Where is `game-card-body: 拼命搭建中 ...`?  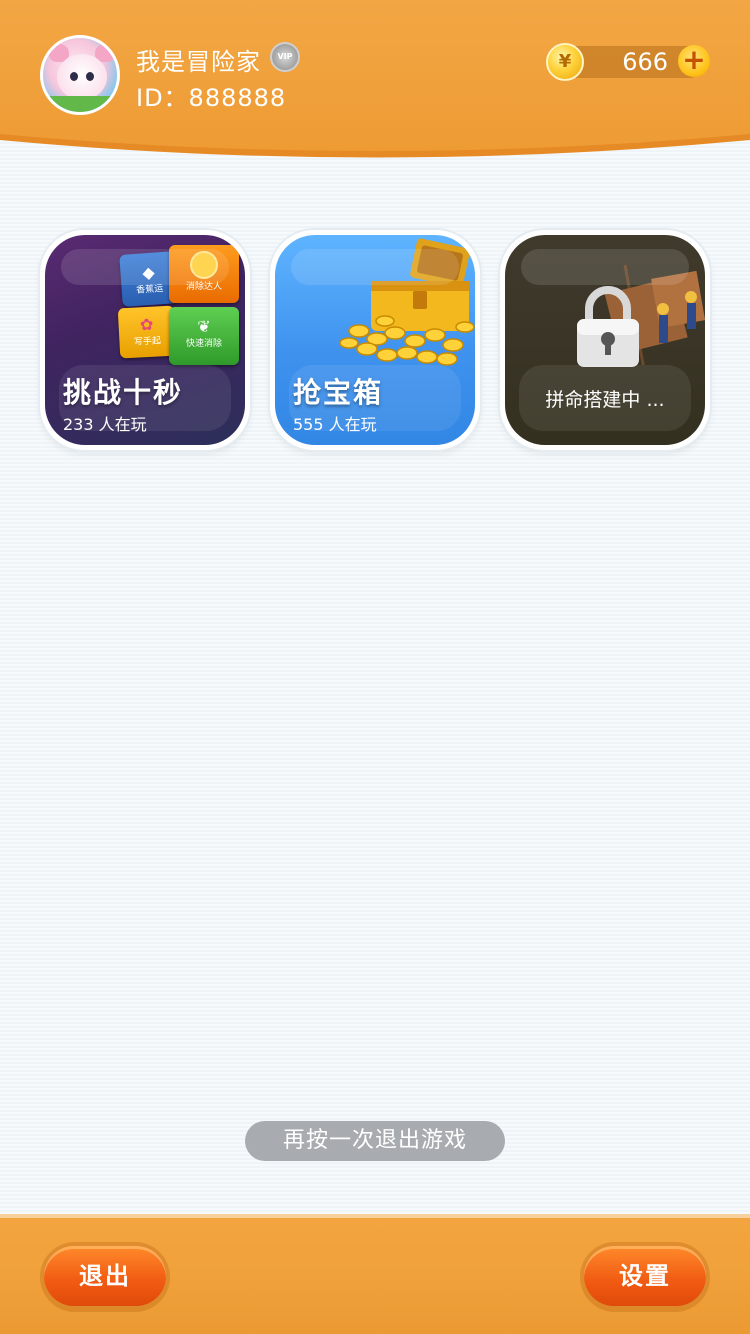
game-card-body: 拼命搭建中 ... is located at coordinates (605, 340).